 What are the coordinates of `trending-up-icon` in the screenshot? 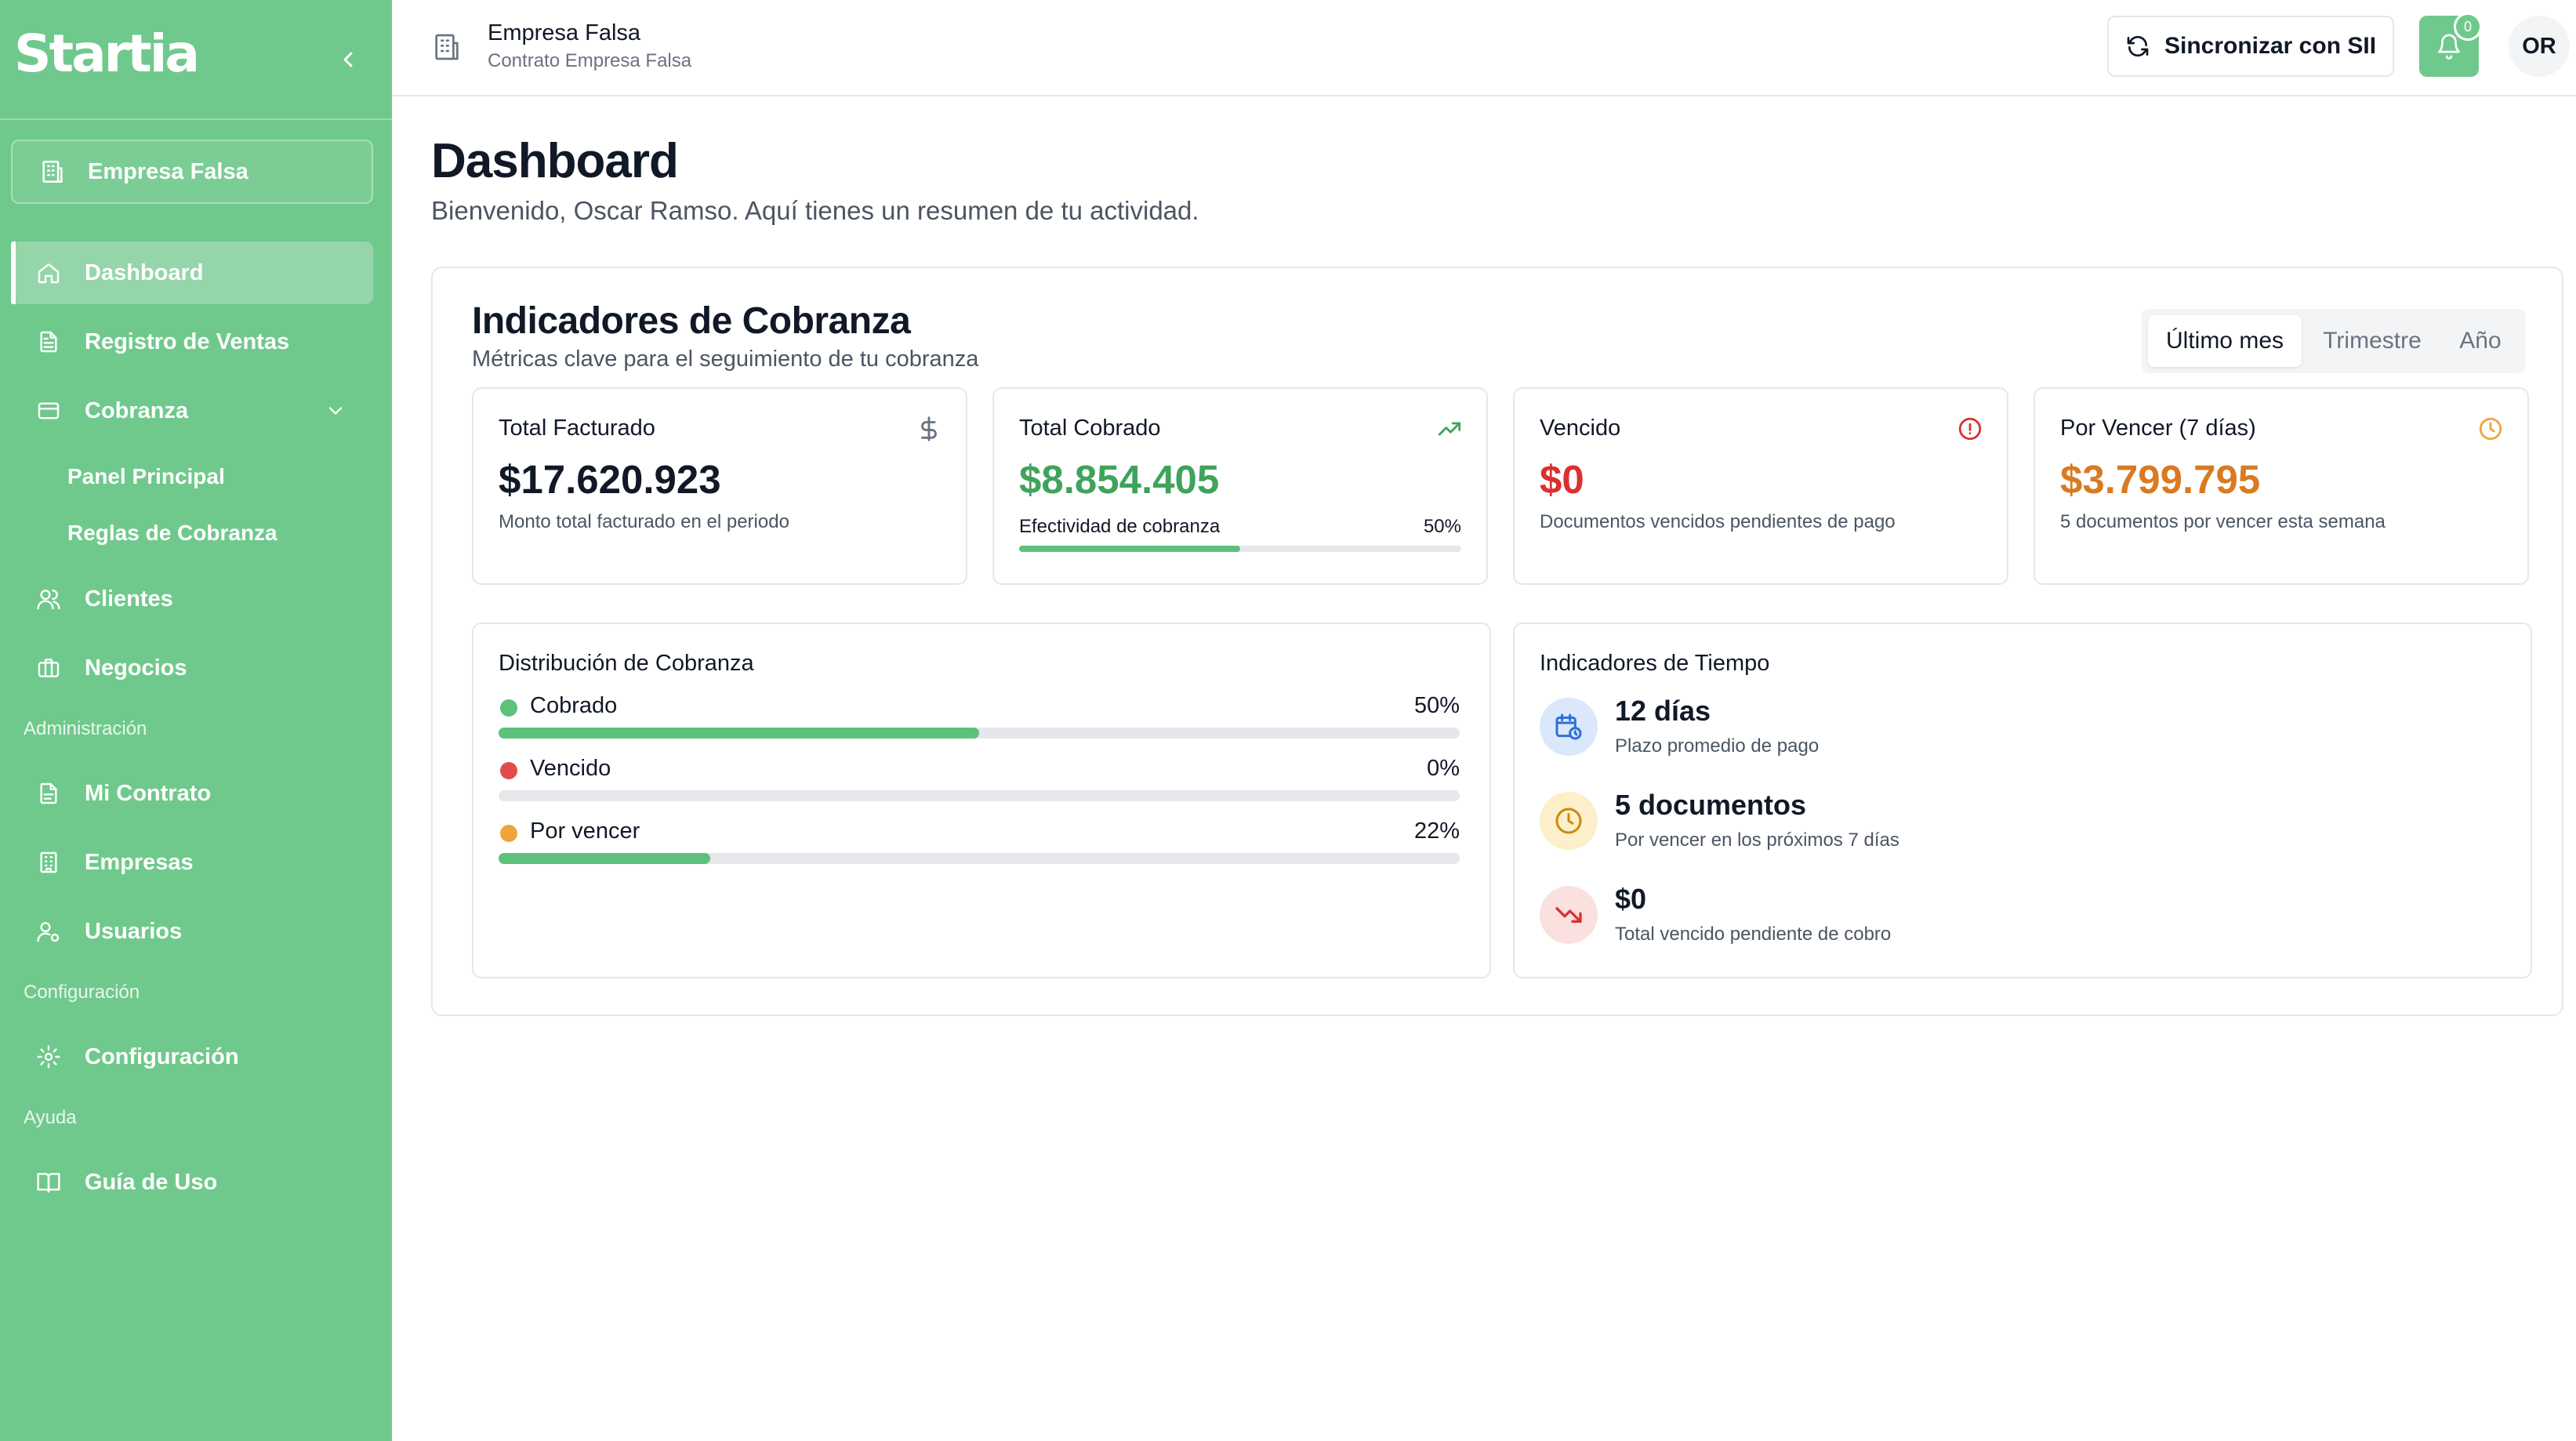 It's located at (1450, 429).